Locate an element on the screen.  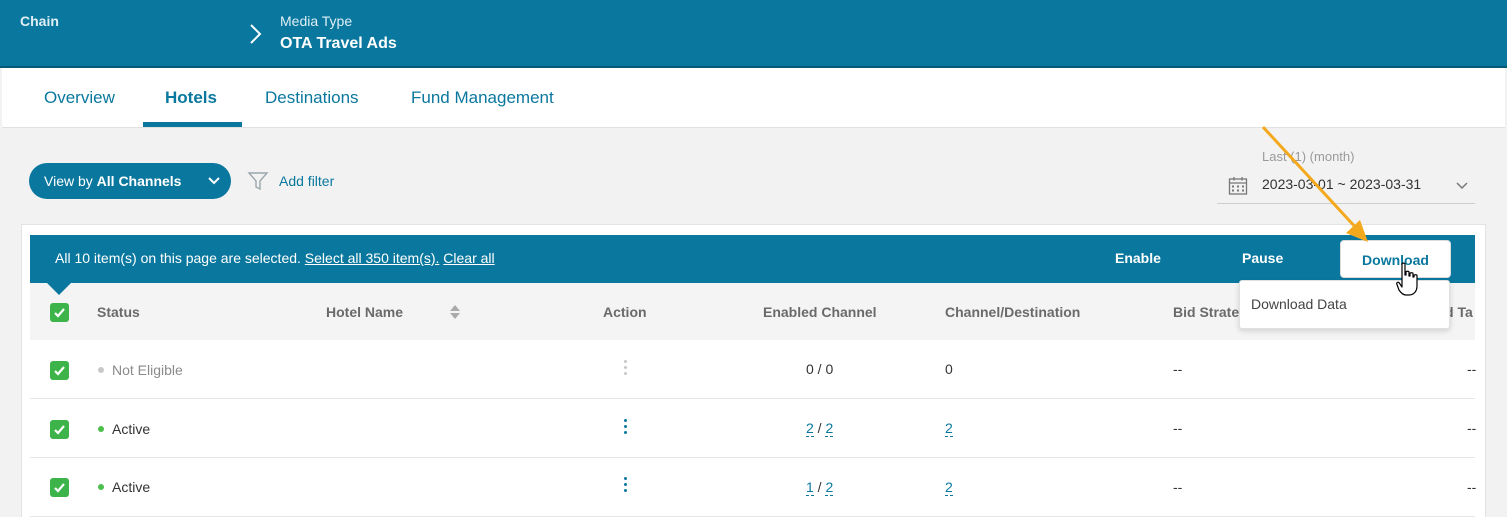
calendar-icon is located at coordinates (1238, 186).